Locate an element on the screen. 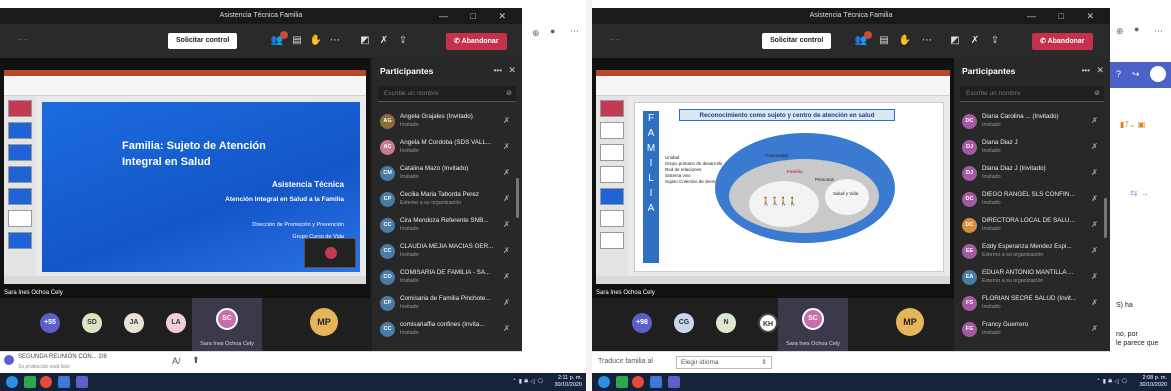 This screenshot has width=1171, height=391. attach-icon: ⬆ is located at coordinates (196, 360).